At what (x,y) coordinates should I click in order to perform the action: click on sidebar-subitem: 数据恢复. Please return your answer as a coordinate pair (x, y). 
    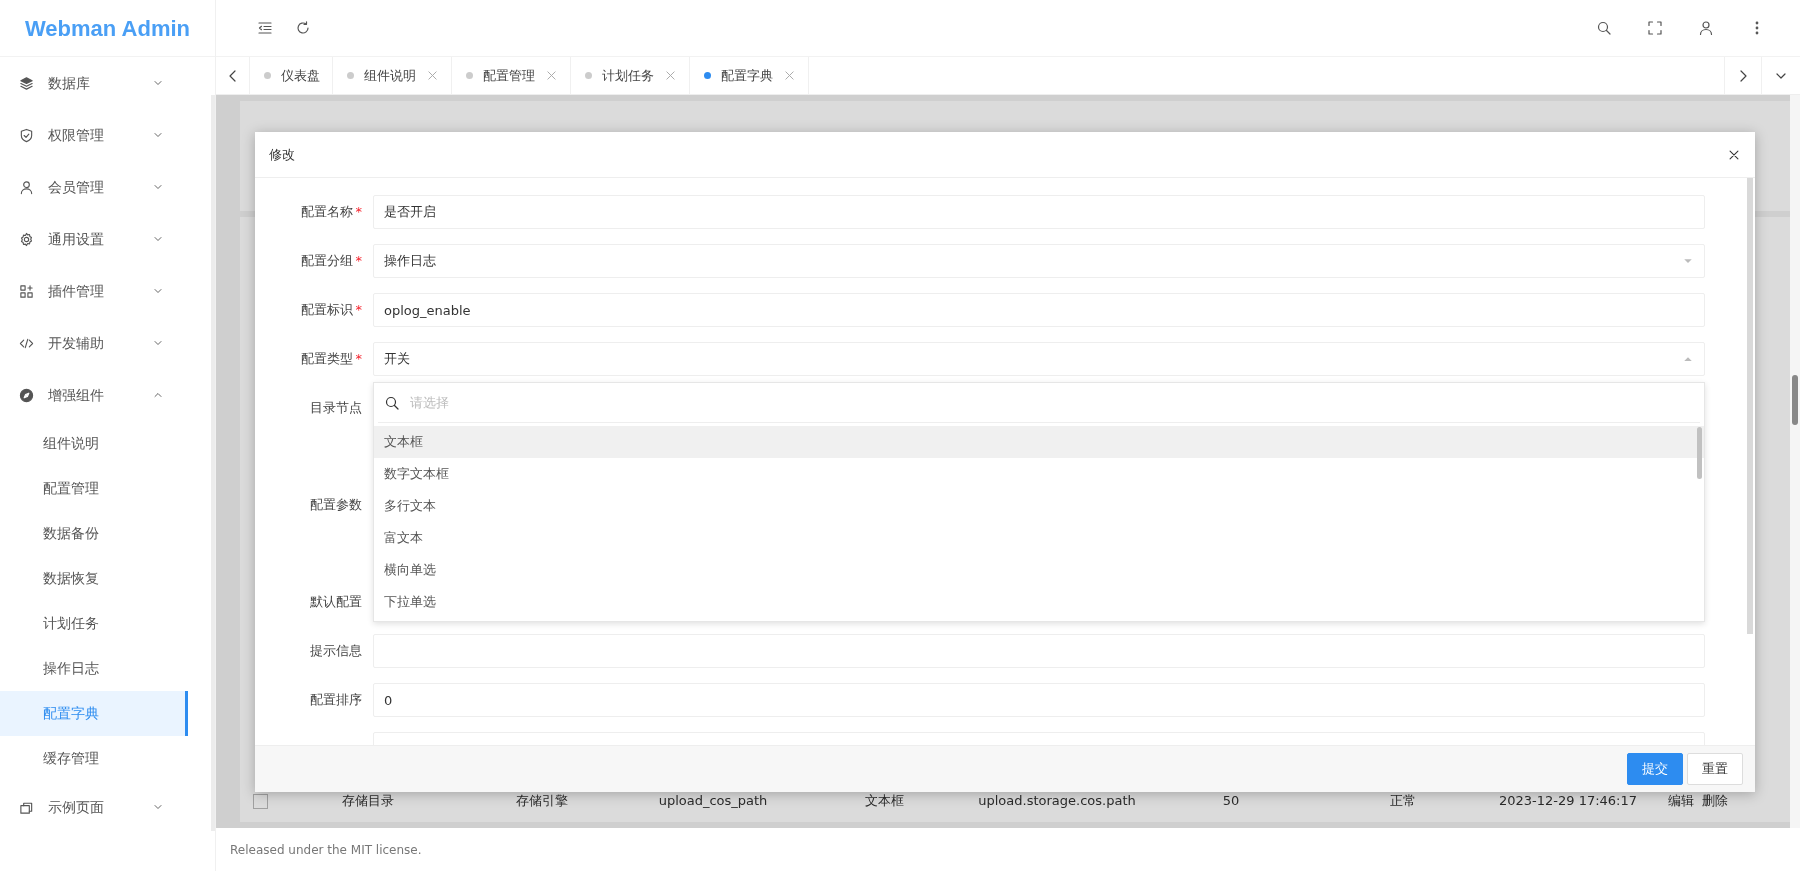
    Looking at the image, I should click on (94, 578).